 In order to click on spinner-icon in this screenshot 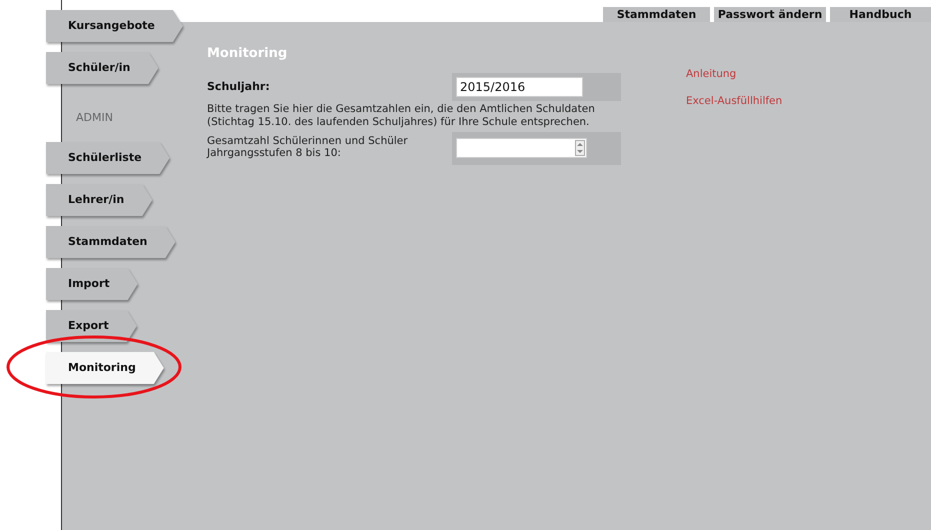, I will do `click(580, 148)`.